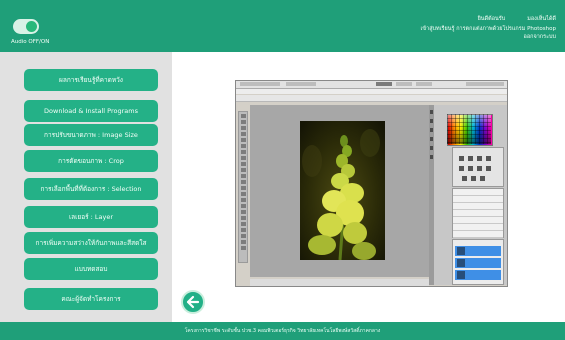 Image resolution: width=565 pixels, height=340 pixels. I want to click on nav-brightness: การเพิ่มความสว่างให้กับภาพและสีสดใส, so click(91, 243).